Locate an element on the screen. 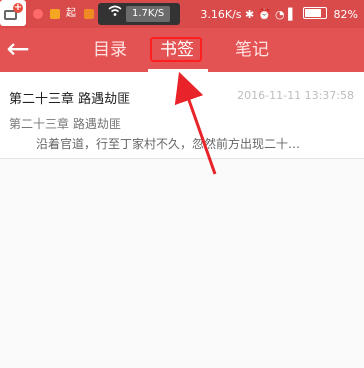  header-bar: ← 目录 书签 笔记 is located at coordinates (182, 50).